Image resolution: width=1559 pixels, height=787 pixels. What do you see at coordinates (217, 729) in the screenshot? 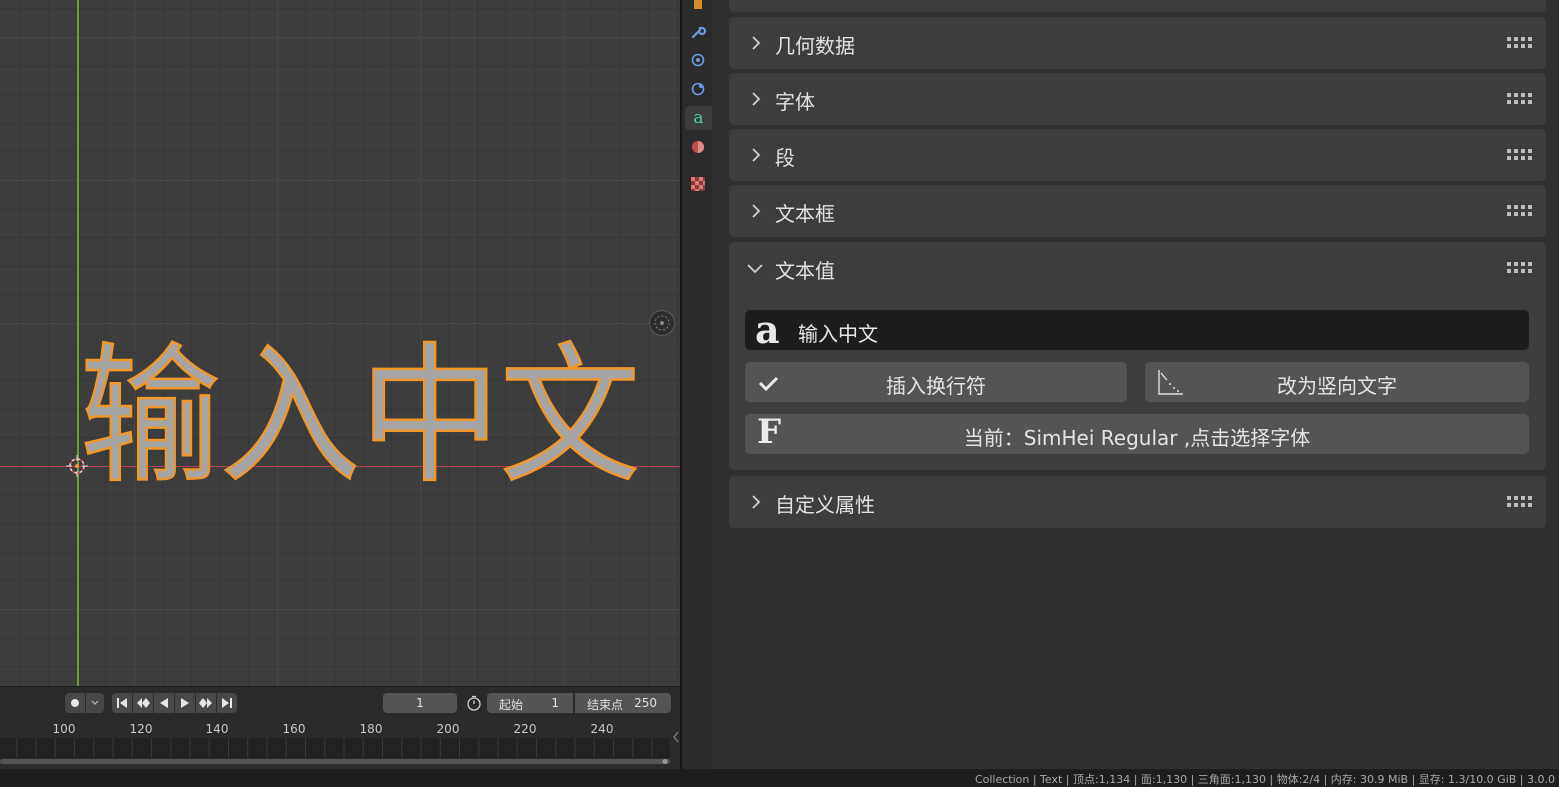
I see `ruler-tick: 140` at bounding box center [217, 729].